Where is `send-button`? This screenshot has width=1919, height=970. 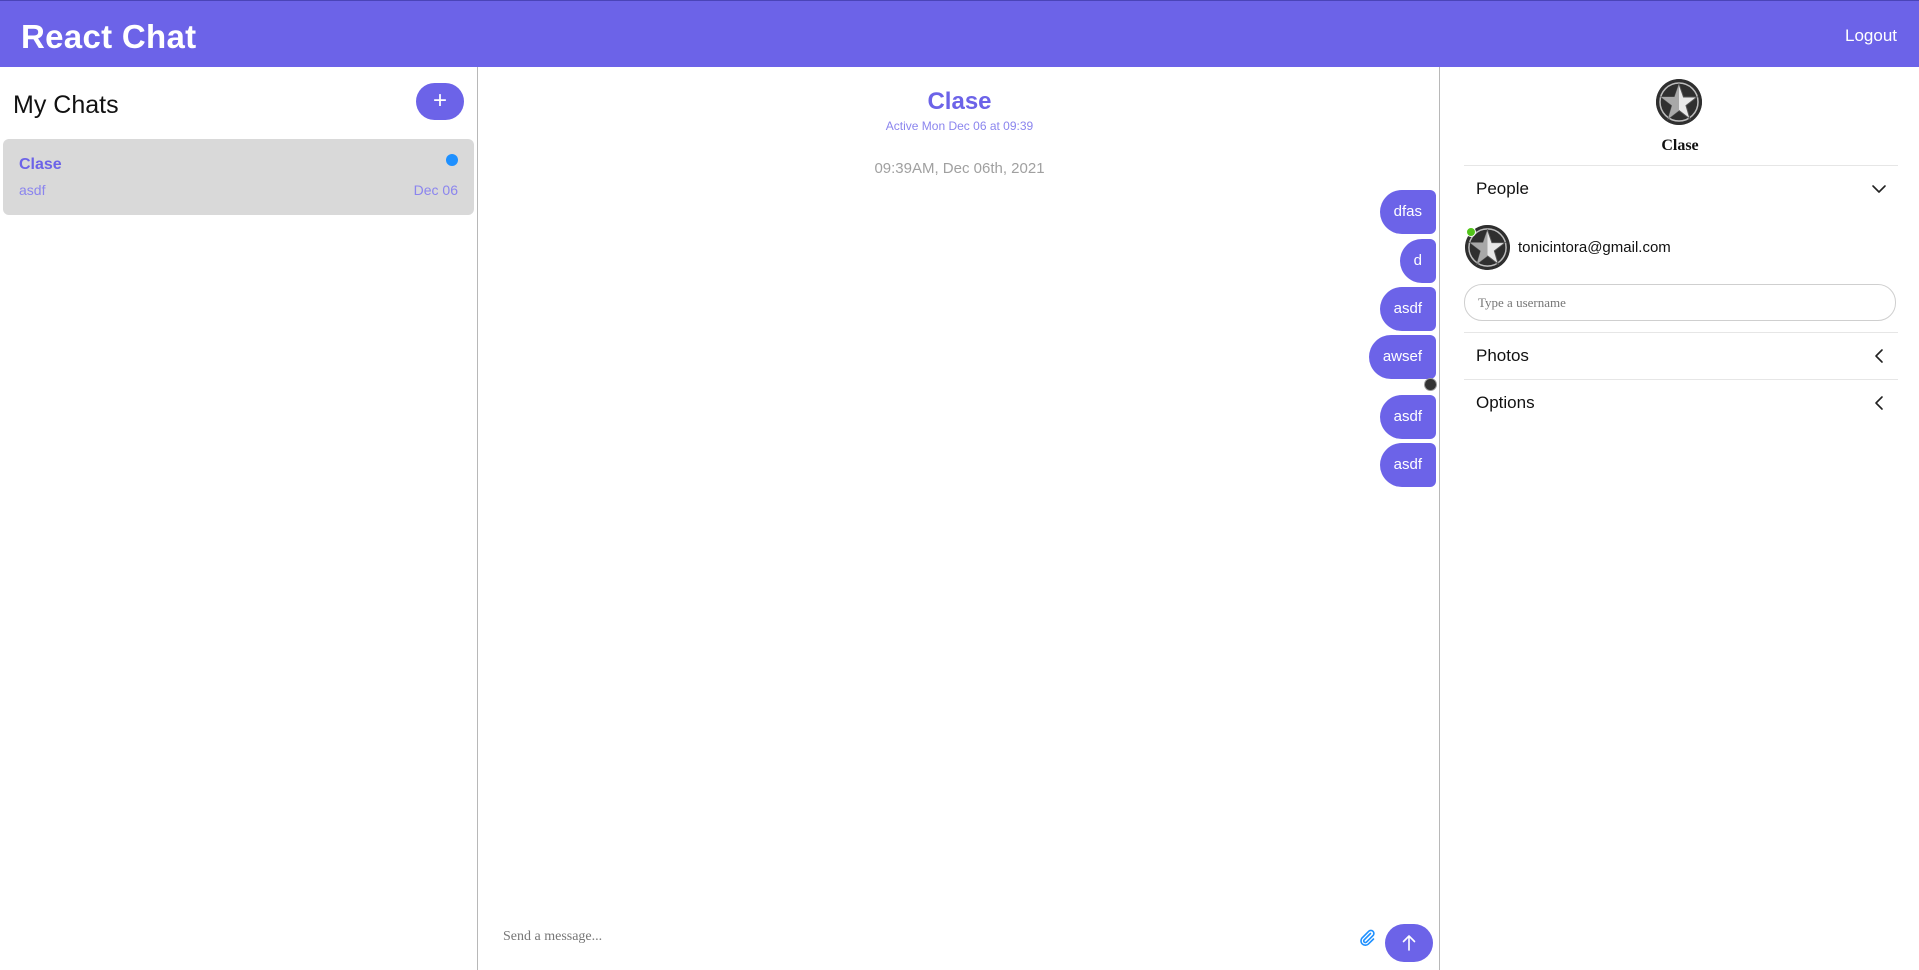 send-button is located at coordinates (1409, 943).